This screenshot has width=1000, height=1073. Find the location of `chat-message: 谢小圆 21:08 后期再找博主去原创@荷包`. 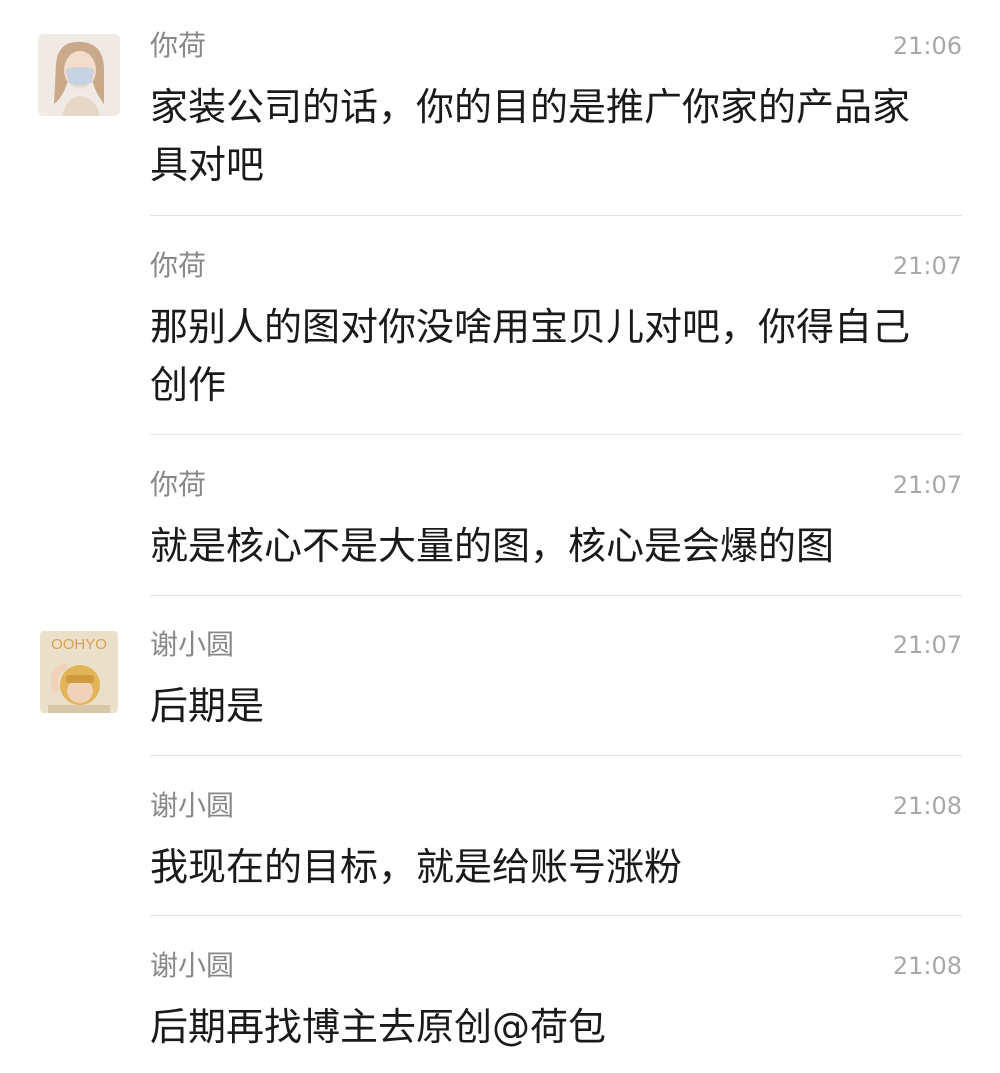

chat-message: 谢小圆 21:08 后期再找博主去原创@荷包 is located at coordinates (500, 1011).